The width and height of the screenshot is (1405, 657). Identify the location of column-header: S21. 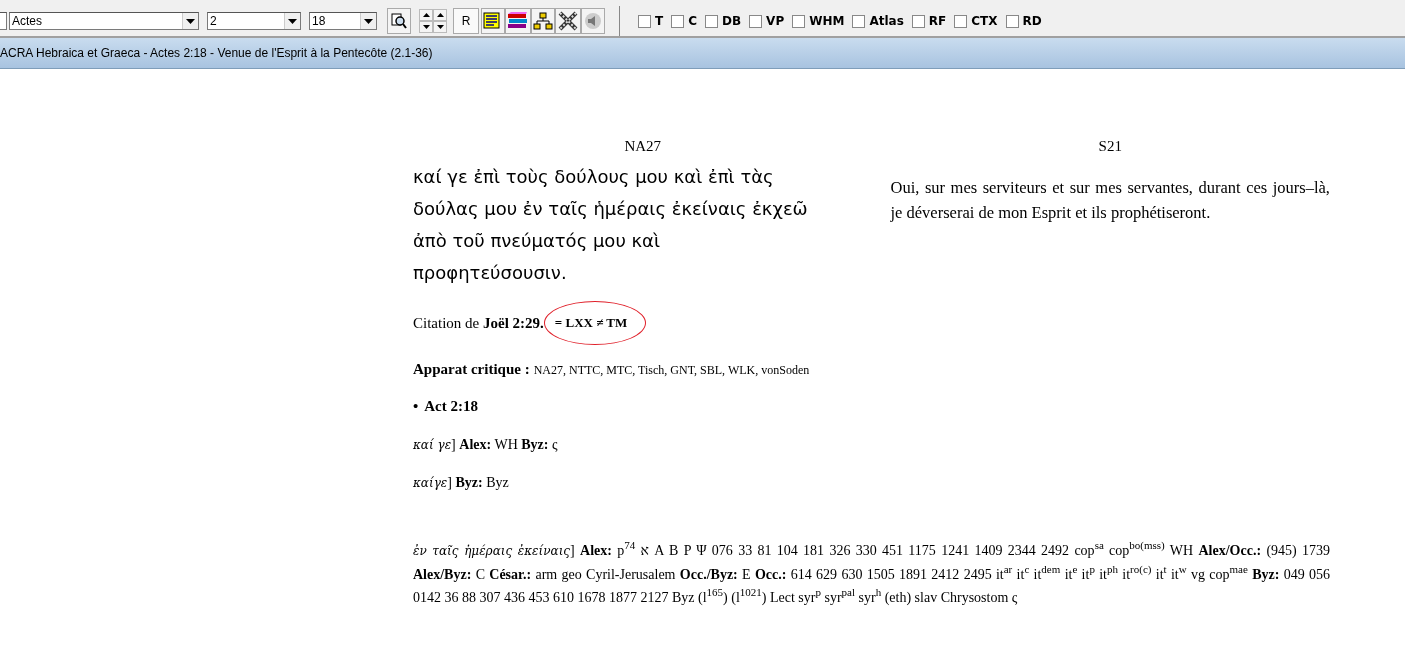
(1110, 146).